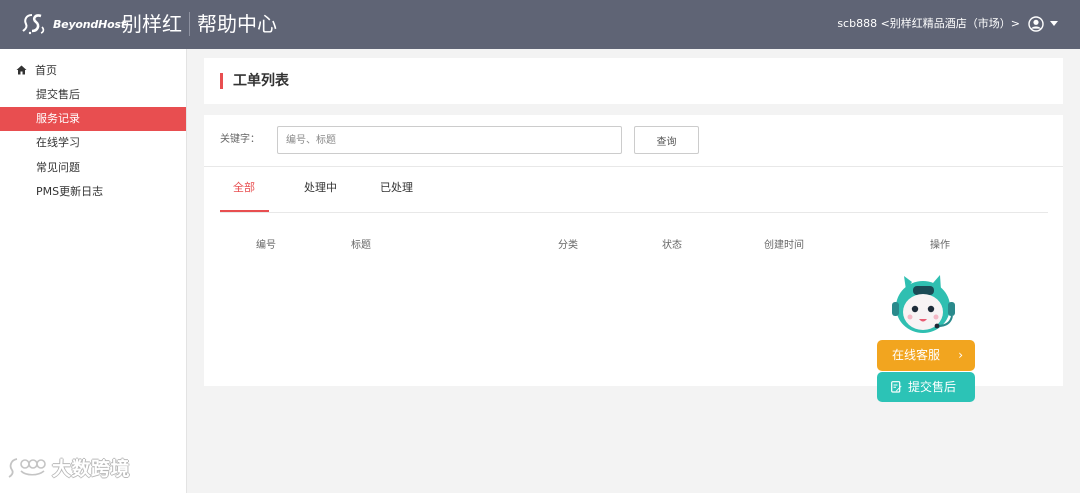 Image resolution: width=1080 pixels, height=493 pixels. I want to click on caret-down-icon, so click(1054, 23).